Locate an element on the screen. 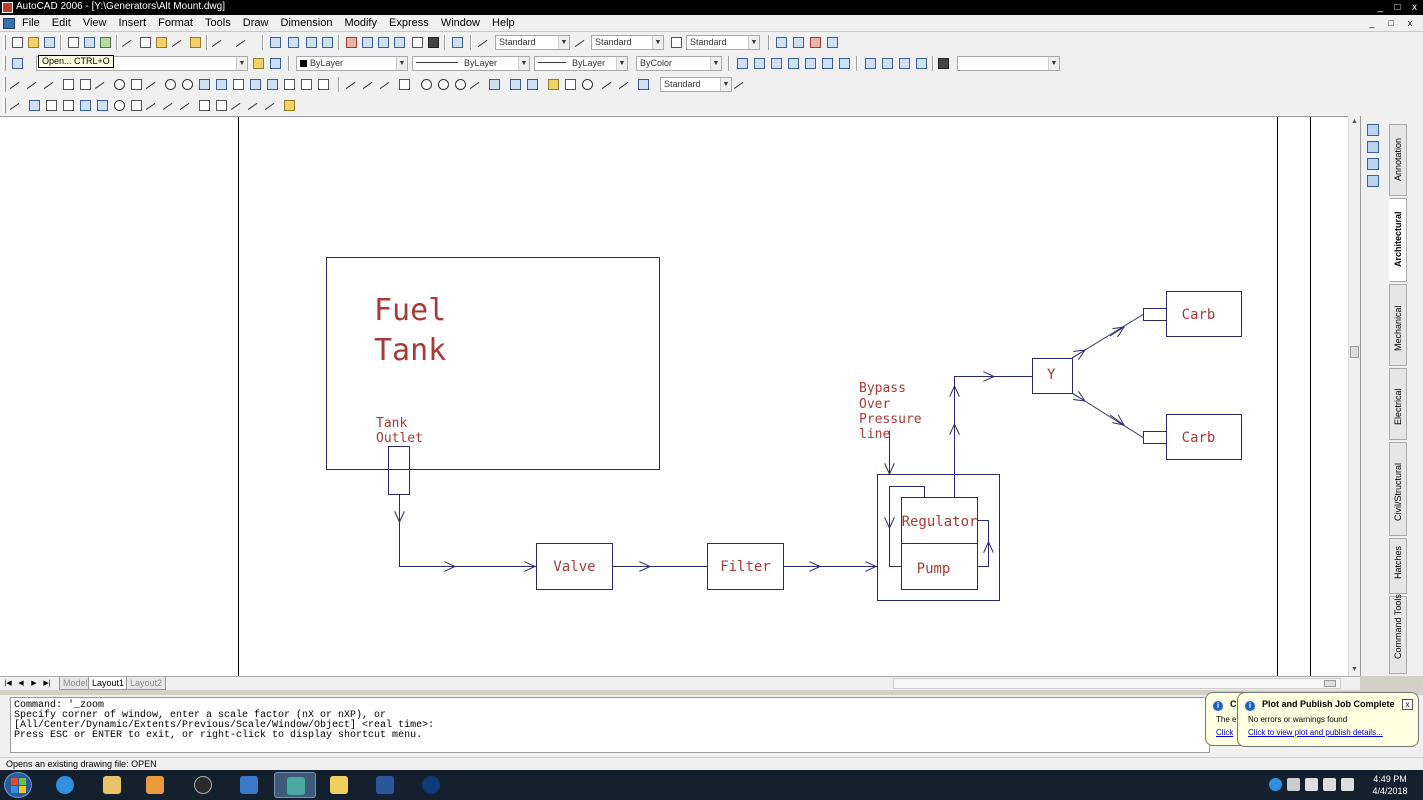 The height and width of the screenshot is (800, 1423). fillet-icon is located at coordinates (272, 108).